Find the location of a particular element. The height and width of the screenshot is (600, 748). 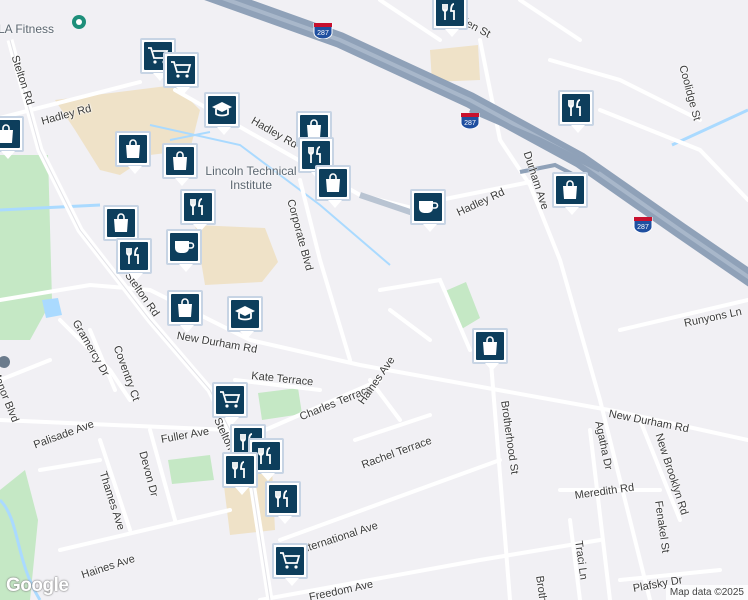

poi-label-la-fitness: LA Fitness is located at coordinates (27, 29).